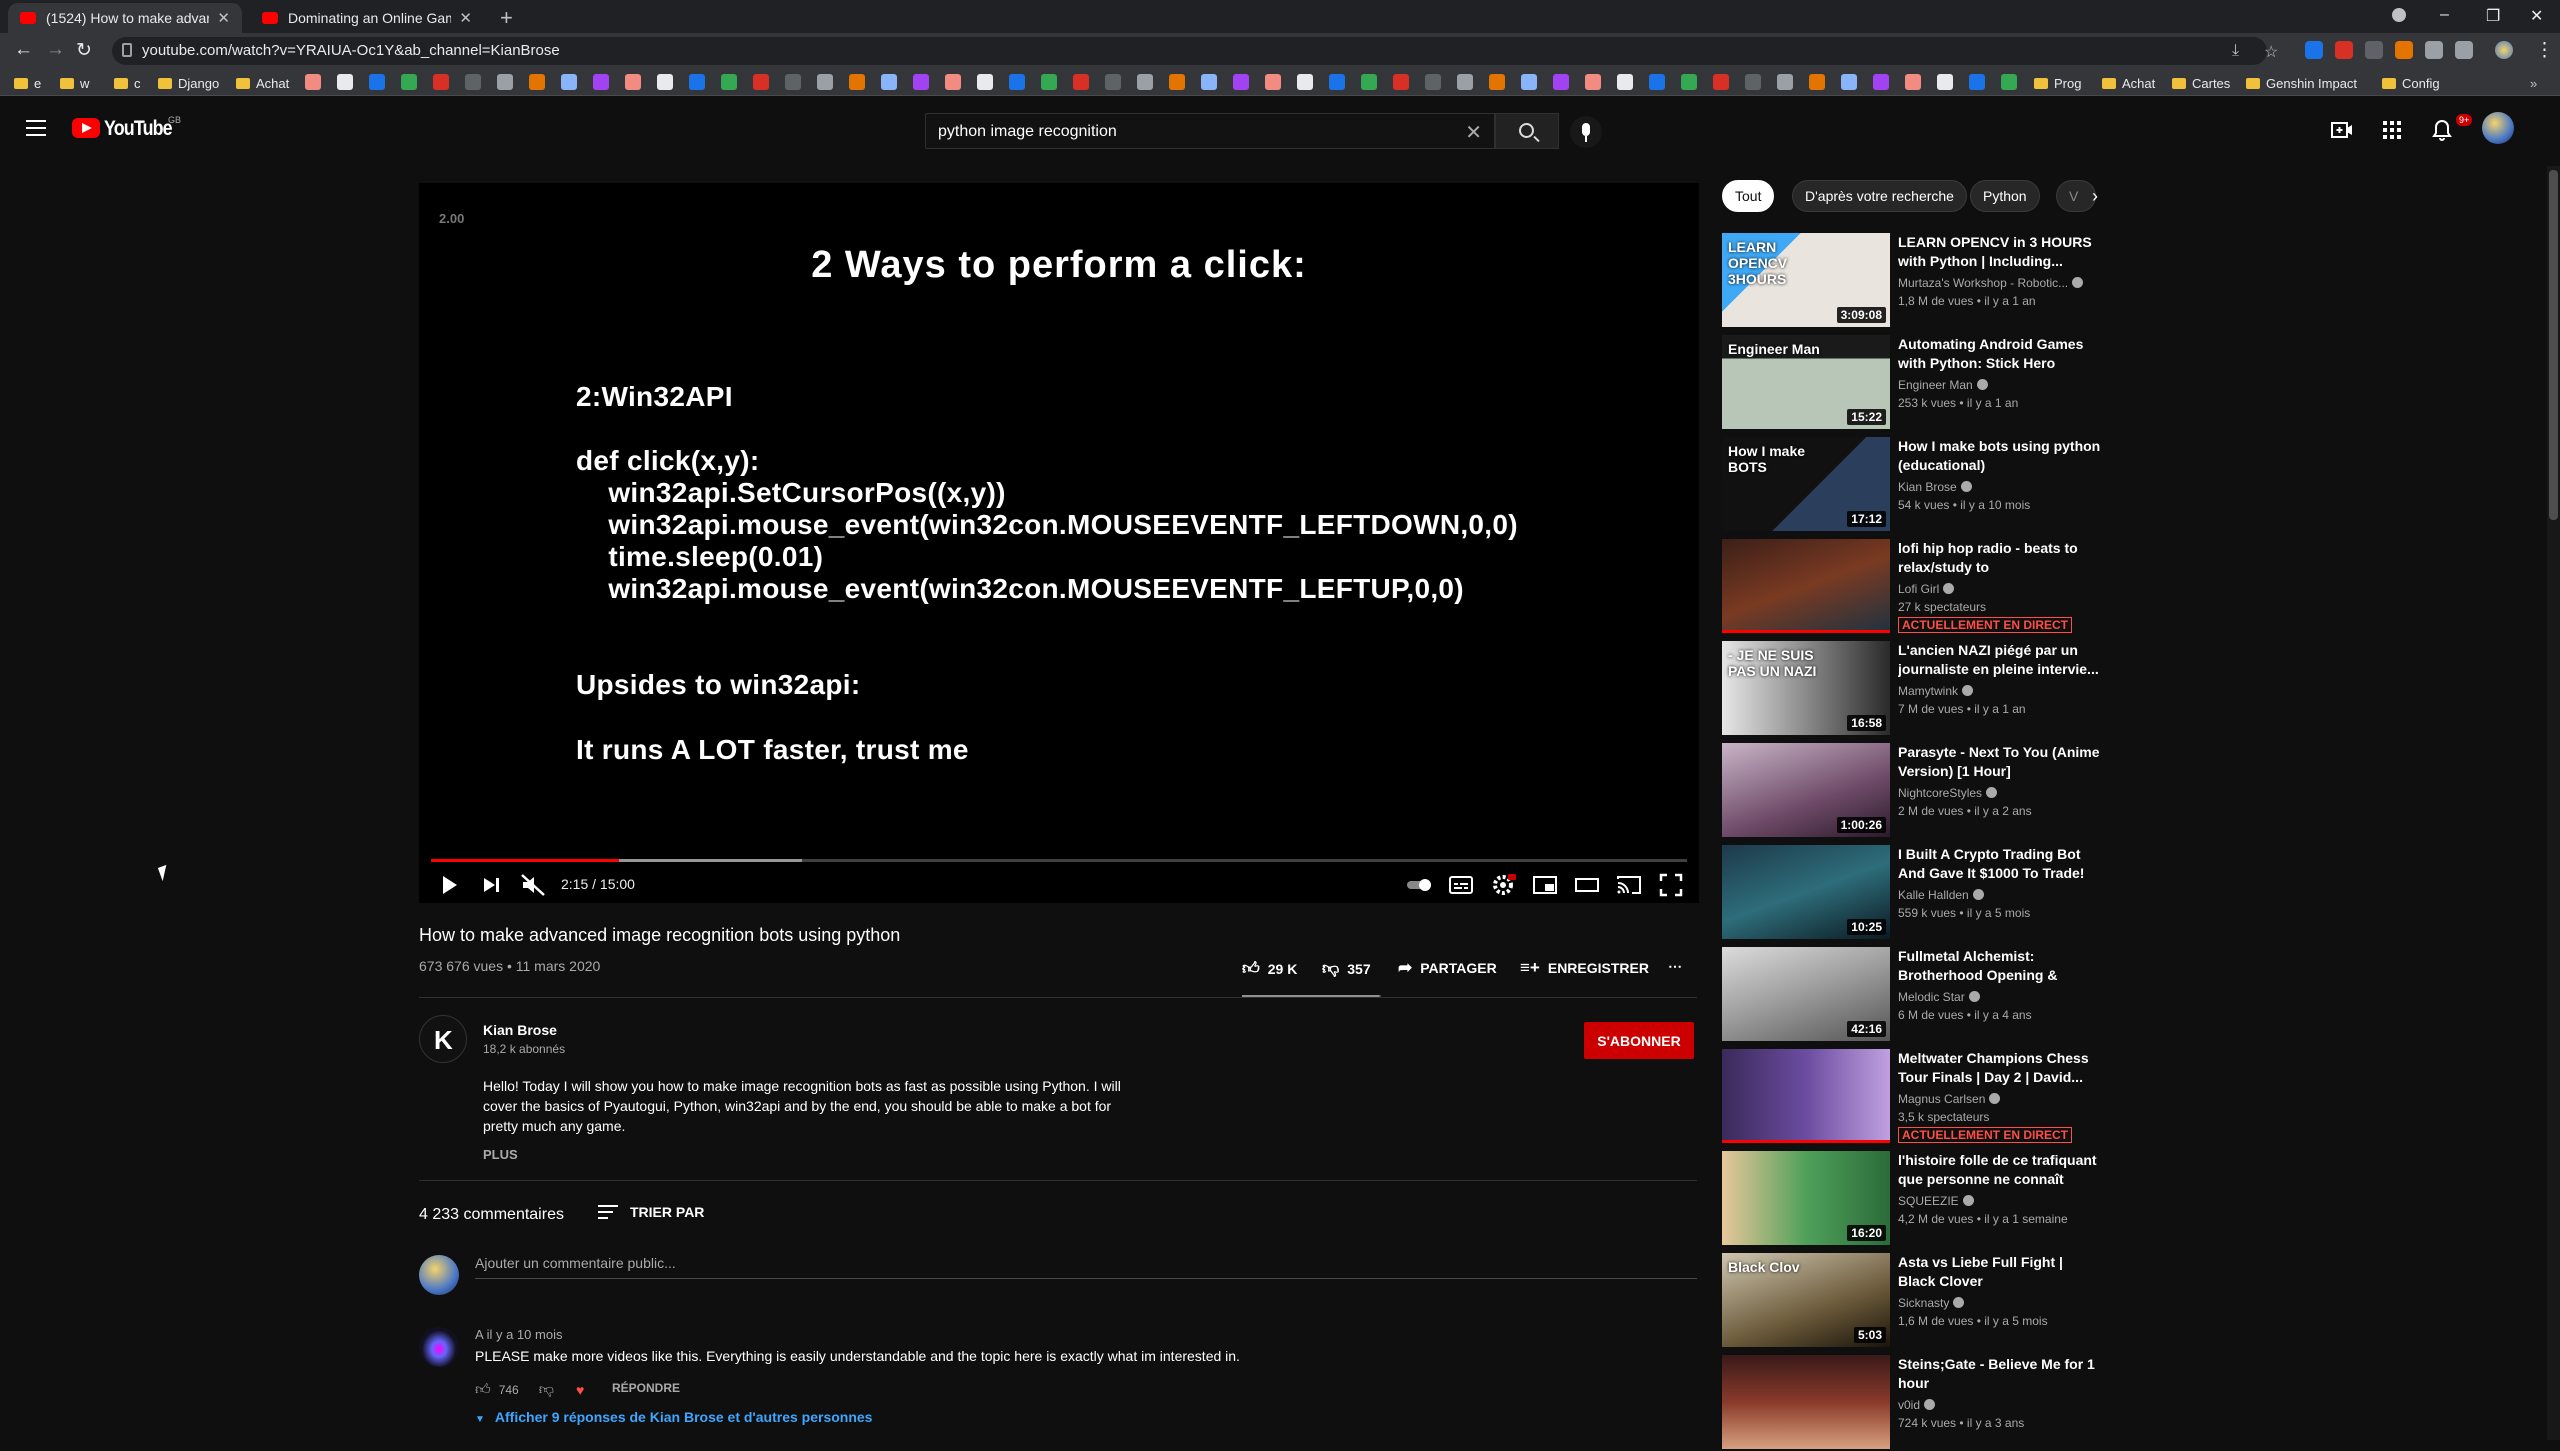 The image size is (2560, 1451). Describe the element at coordinates (1935, 487) in the screenshot. I see `recommendation-channel: Kian Brose` at that location.